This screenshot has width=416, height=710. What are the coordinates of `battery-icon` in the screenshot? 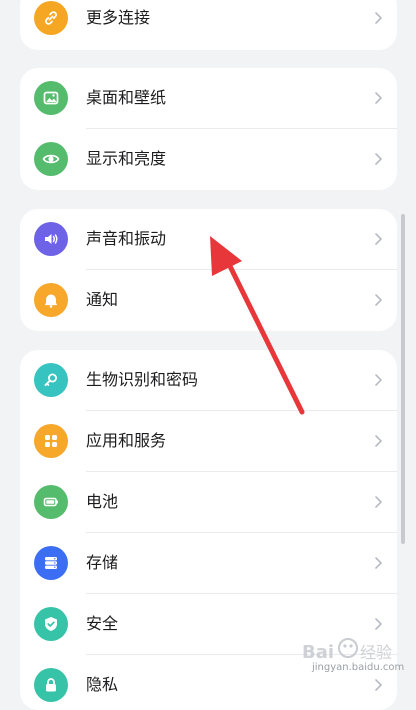 It's located at (51, 502).